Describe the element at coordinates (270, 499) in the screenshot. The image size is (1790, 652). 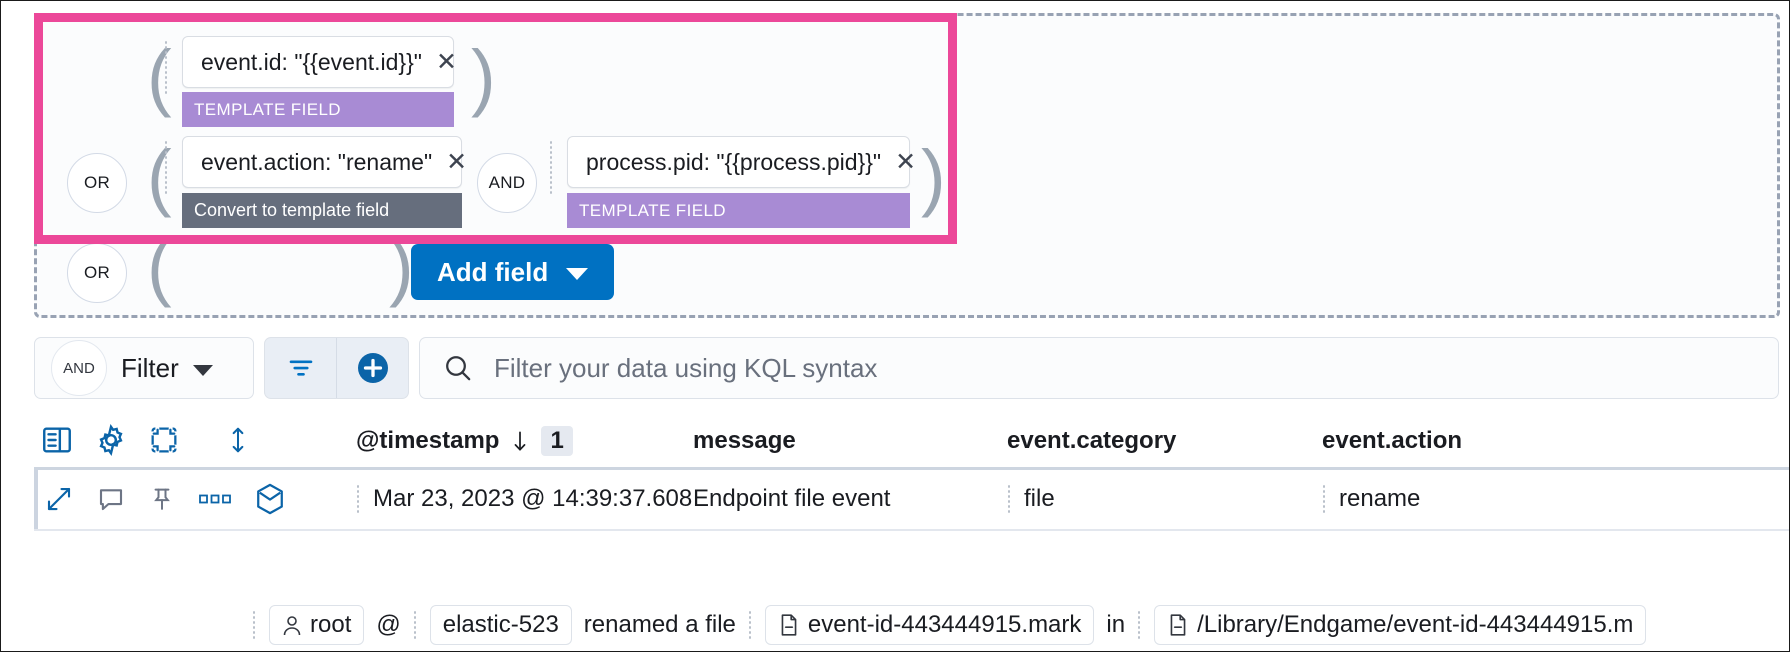
I see `cube-icon` at that location.